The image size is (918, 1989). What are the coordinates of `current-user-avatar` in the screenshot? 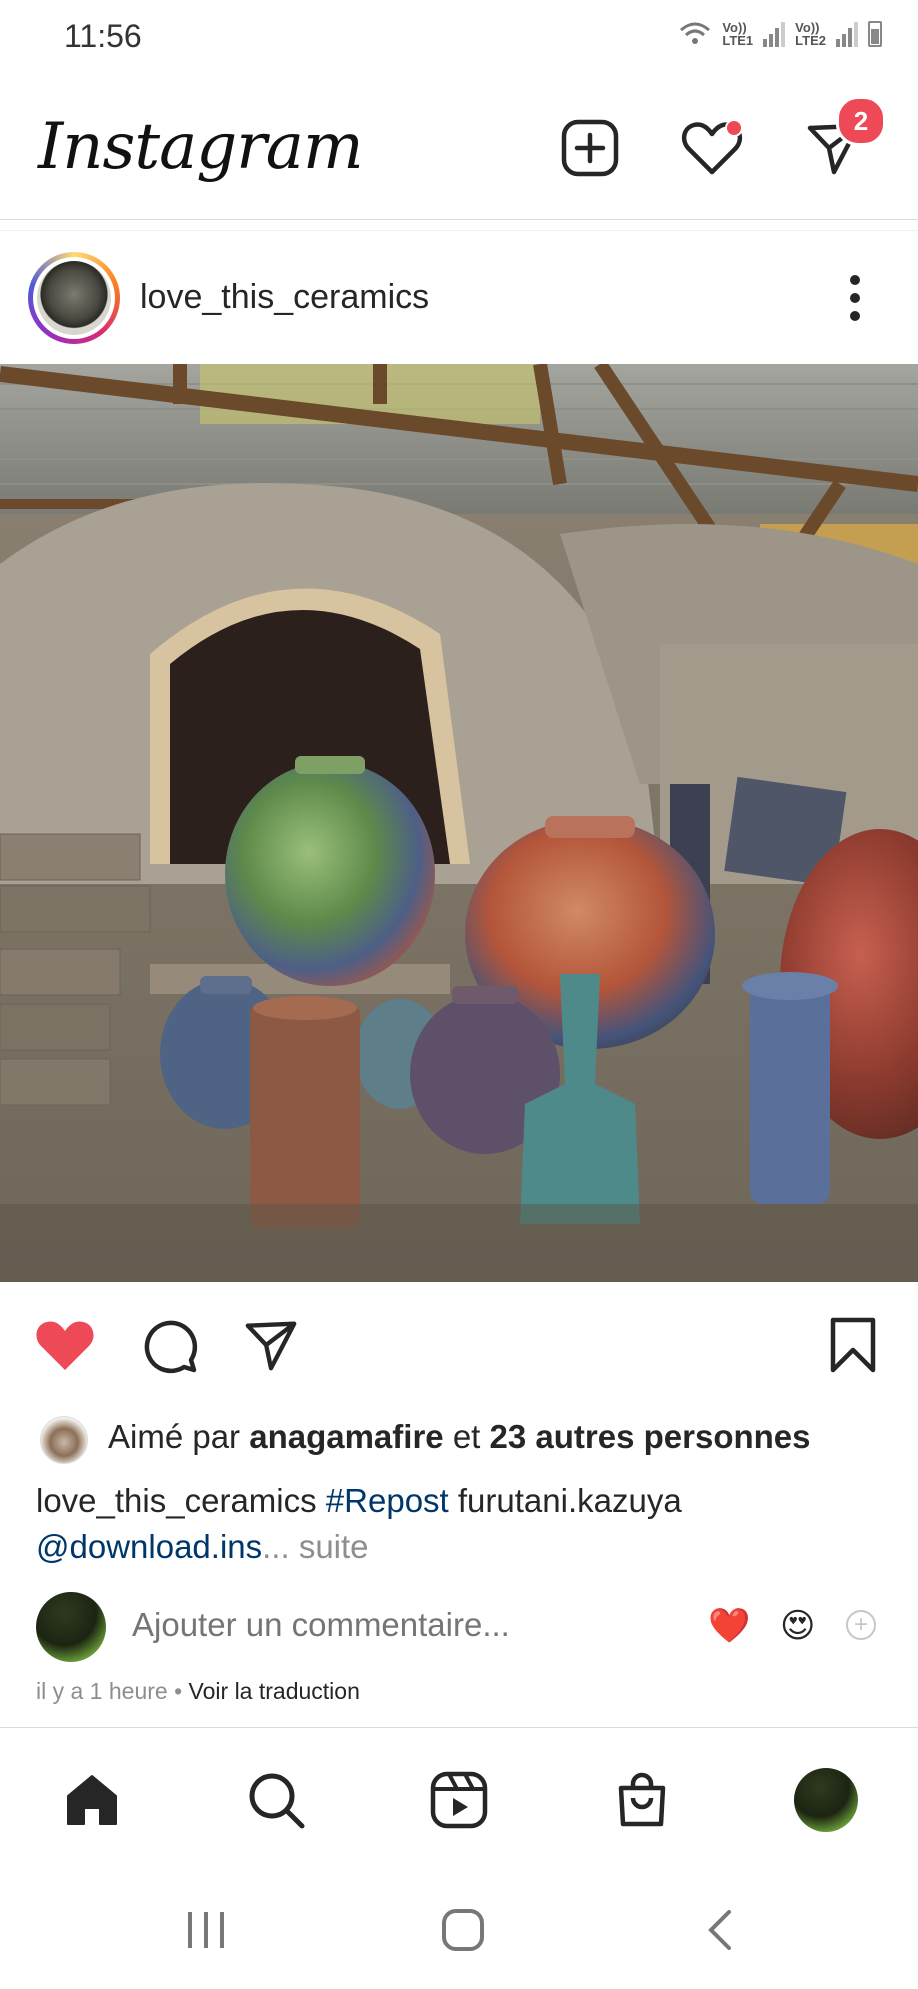 It's located at (71, 1627).